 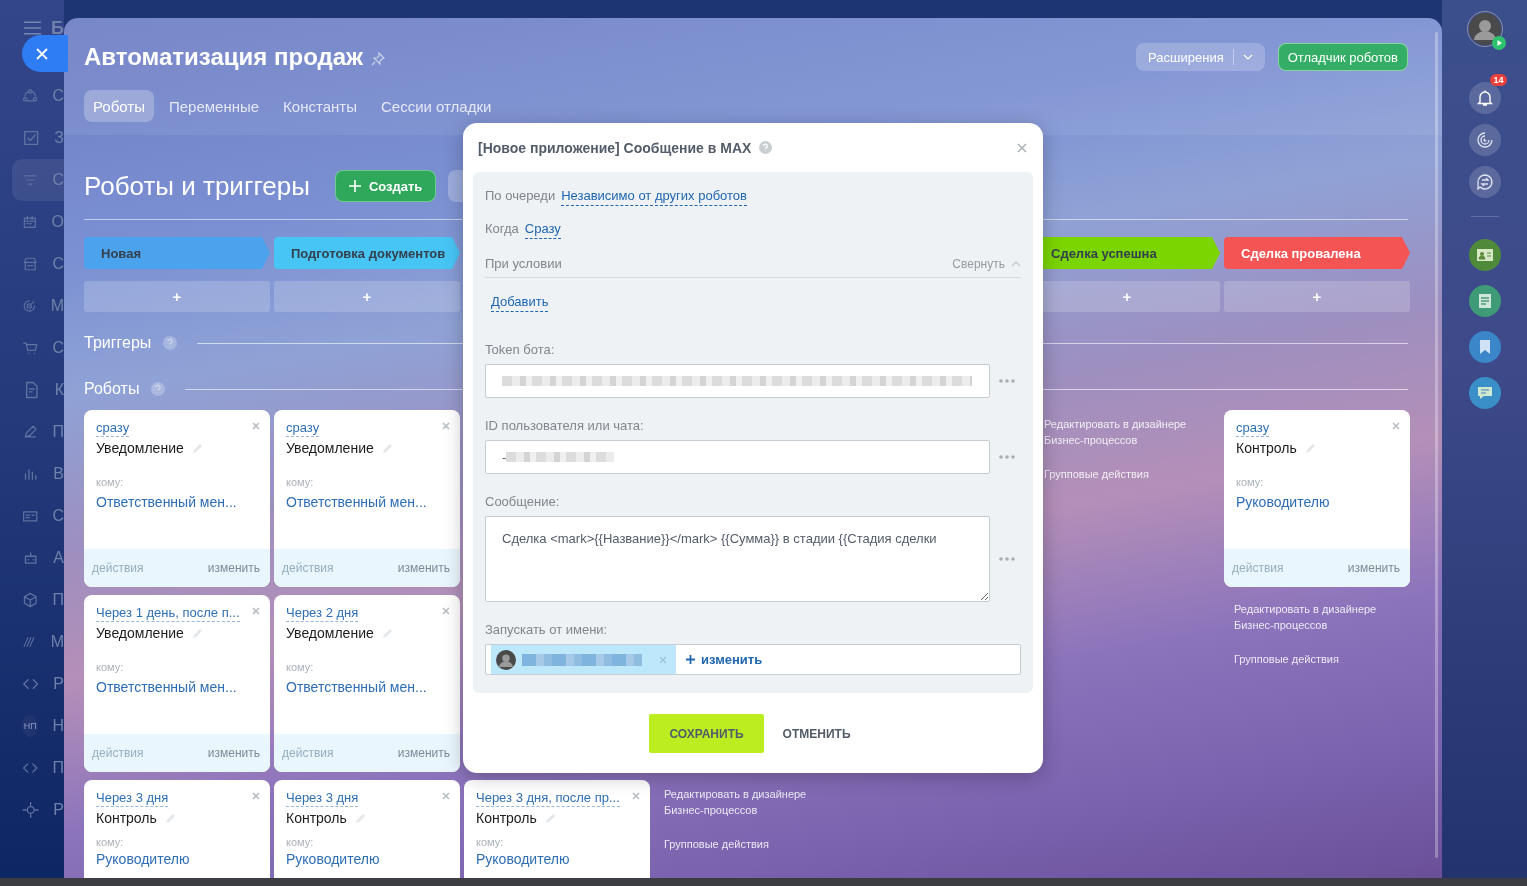 What do you see at coordinates (177, 683) in the screenshot?
I see `robot-card: Через 1 день, после п... Уведомление кому: Ответственный мен... действия изменить` at bounding box center [177, 683].